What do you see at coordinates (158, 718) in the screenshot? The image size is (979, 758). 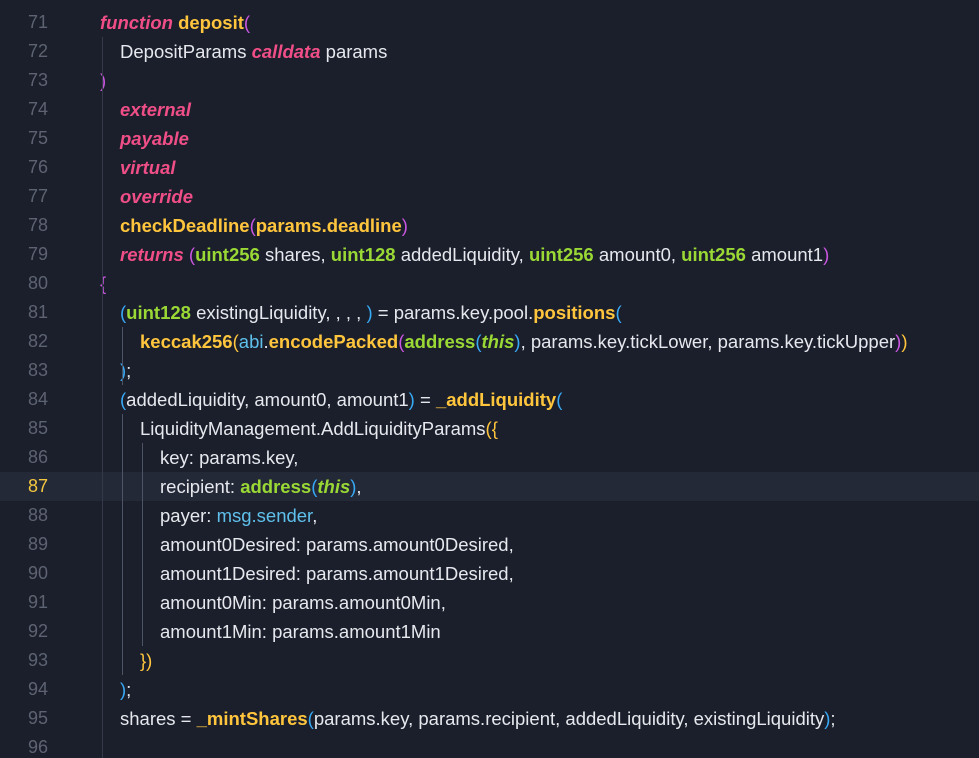 I see `code-token: shares =` at bounding box center [158, 718].